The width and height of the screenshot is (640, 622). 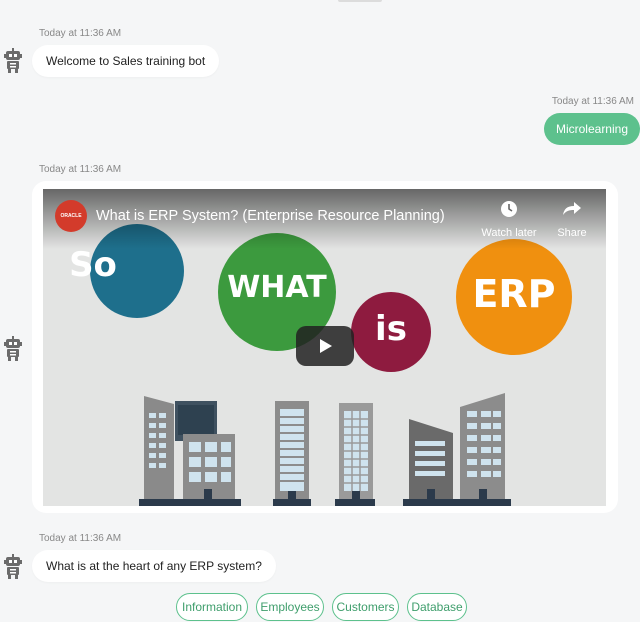 What do you see at coordinates (290, 607) in the screenshot?
I see `quick-reply-employees: Employees` at bounding box center [290, 607].